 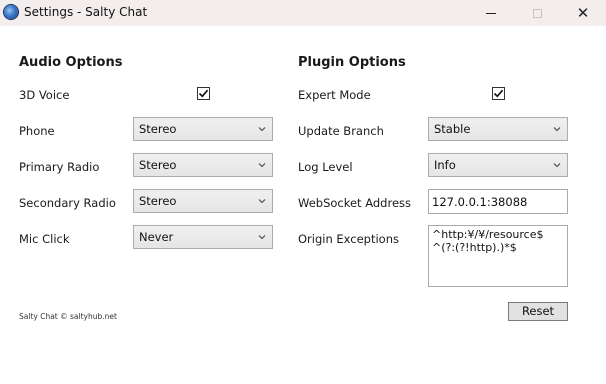 What do you see at coordinates (68, 316) in the screenshot?
I see `copyright-text: Salty Chat © saltyhub.net` at bounding box center [68, 316].